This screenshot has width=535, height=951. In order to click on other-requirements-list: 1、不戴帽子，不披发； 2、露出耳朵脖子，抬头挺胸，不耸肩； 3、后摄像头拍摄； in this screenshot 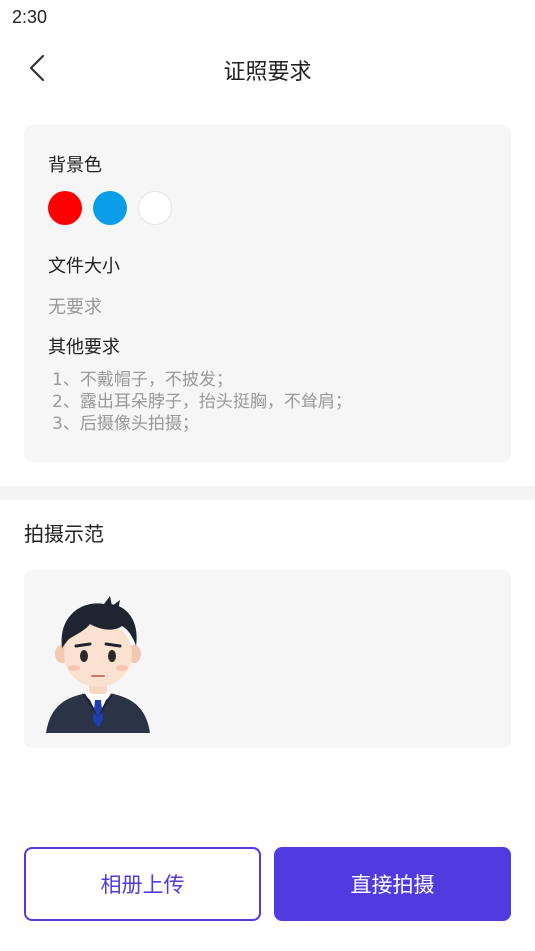, I will do `click(202, 402)`.